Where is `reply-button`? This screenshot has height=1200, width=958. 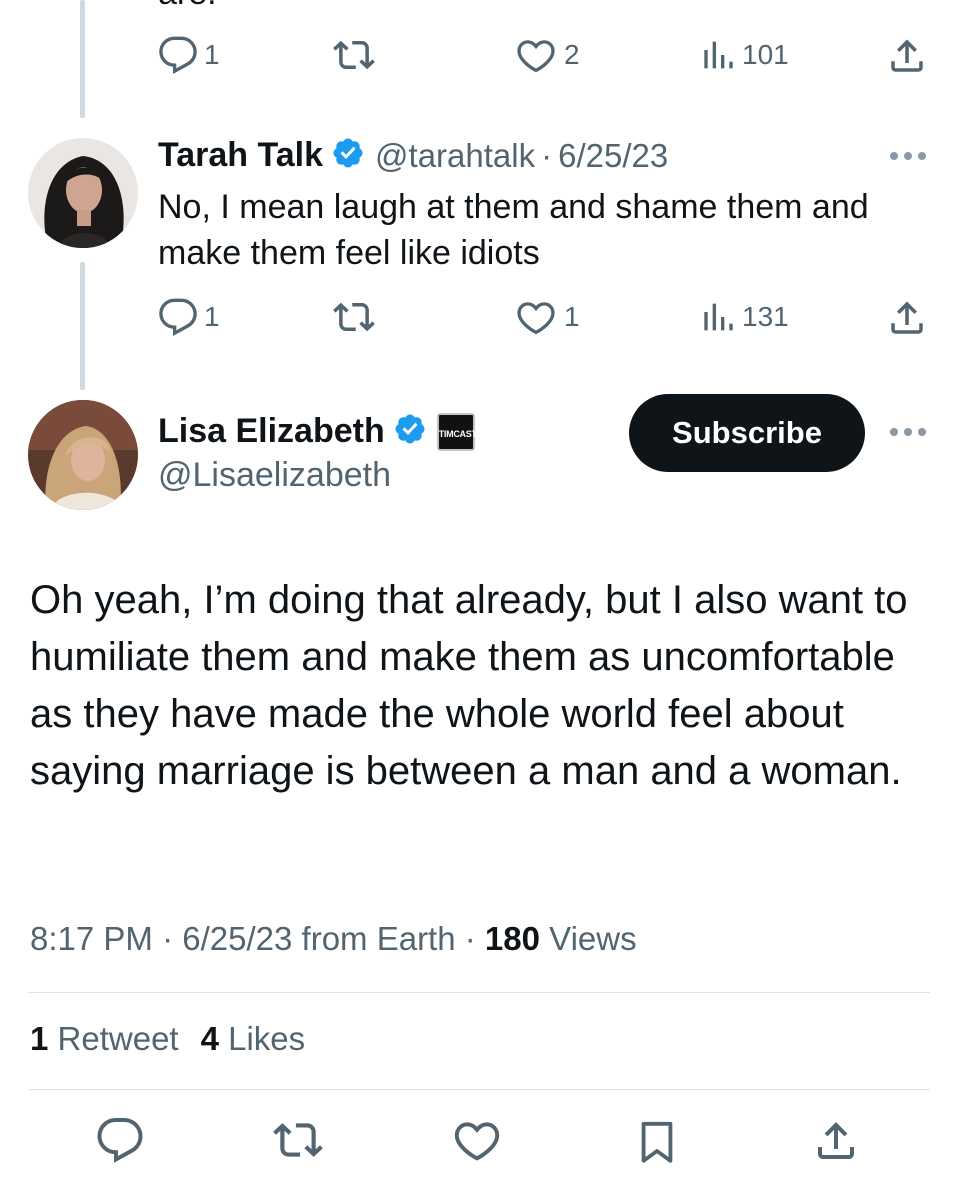
reply-button is located at coordinates (120, 1142).